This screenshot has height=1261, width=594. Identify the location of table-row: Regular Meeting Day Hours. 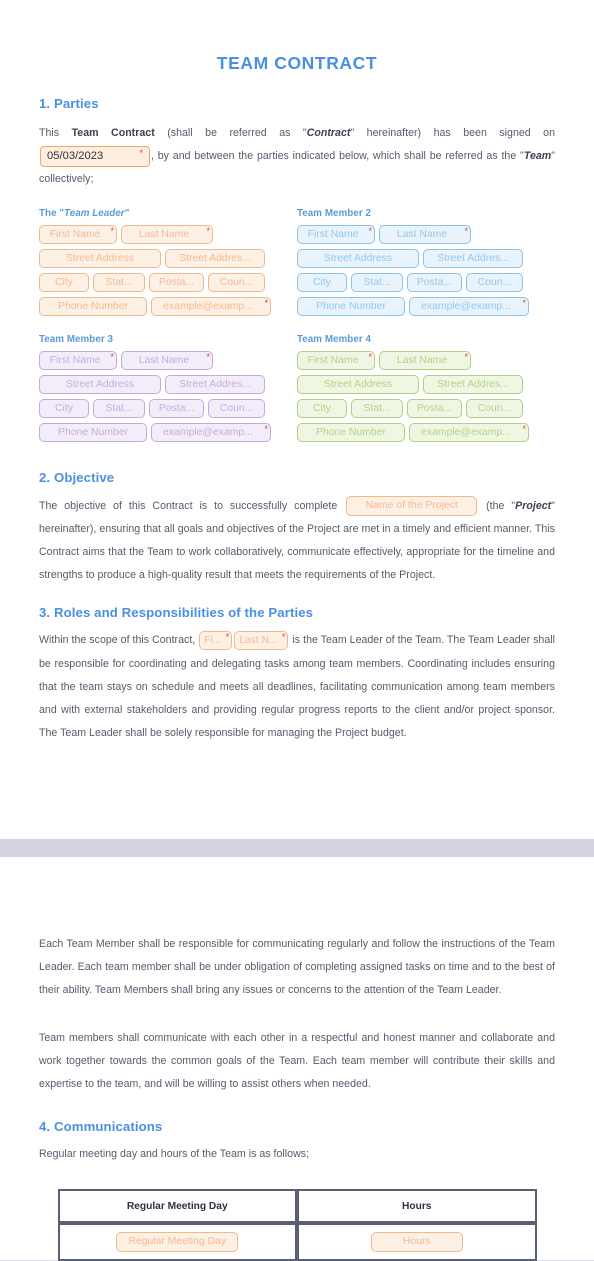
(297, 1242).